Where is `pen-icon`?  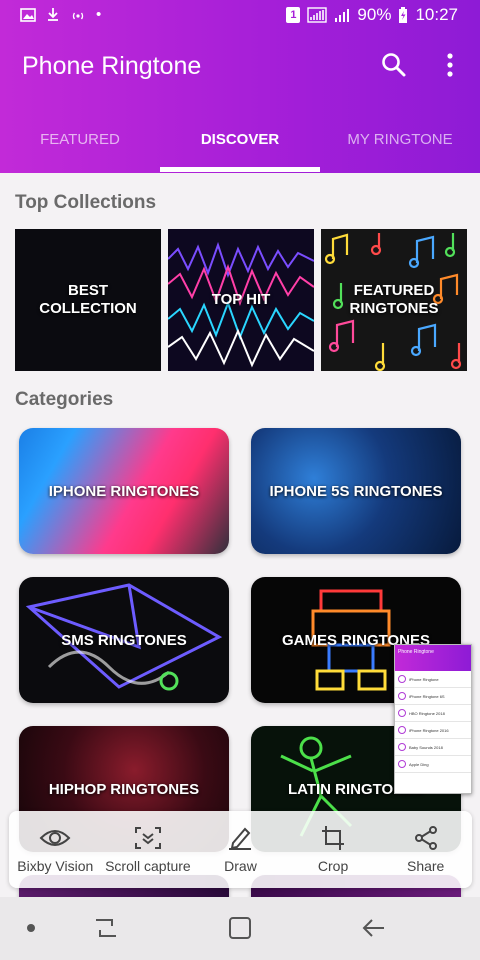 pen-icon is located at coordinates (240, 838).